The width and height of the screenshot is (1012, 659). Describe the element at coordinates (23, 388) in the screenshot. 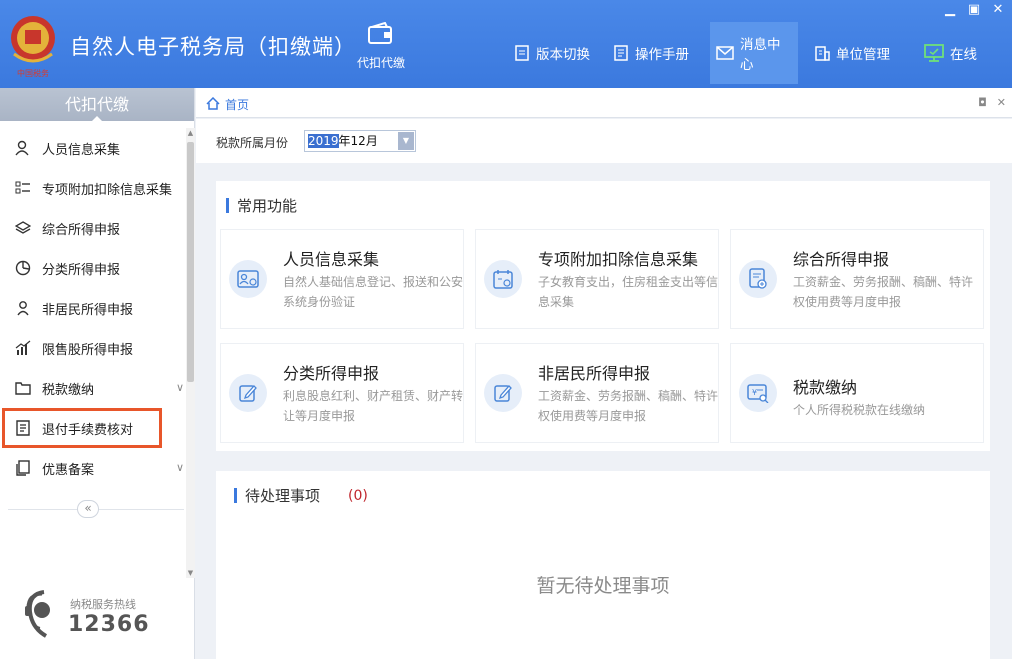

I see `folder-icon` at that location.